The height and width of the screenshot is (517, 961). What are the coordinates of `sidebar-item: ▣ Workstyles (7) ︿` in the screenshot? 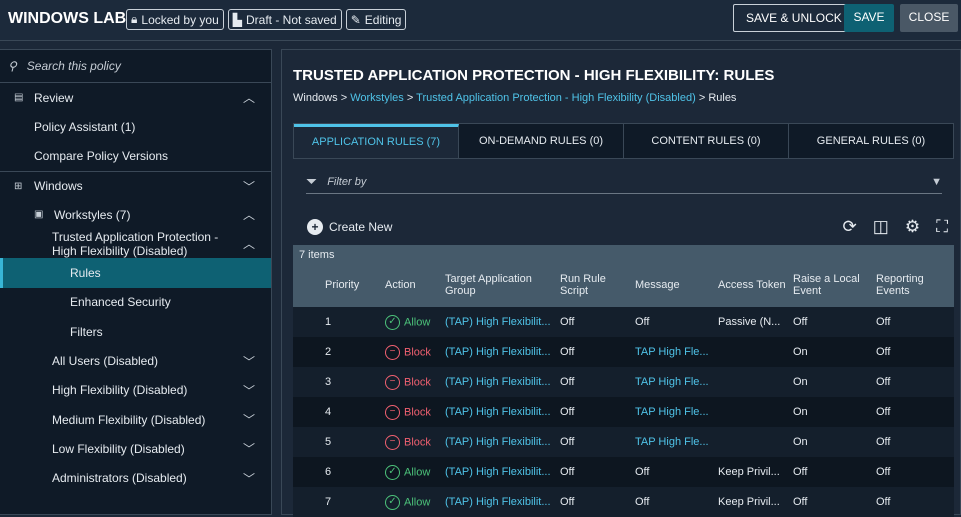 It's located at (135, 214).